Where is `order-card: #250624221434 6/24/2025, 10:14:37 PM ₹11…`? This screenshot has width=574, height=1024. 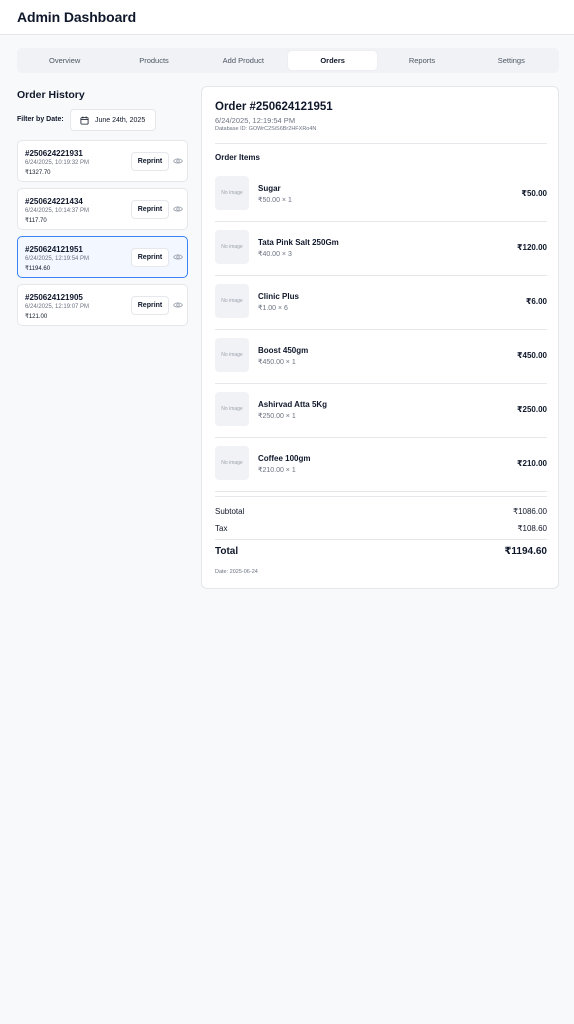 order-card: #250624221434 6/24/2025, 10:14:37 PM ₹11… is located at coordinates (102, 209).